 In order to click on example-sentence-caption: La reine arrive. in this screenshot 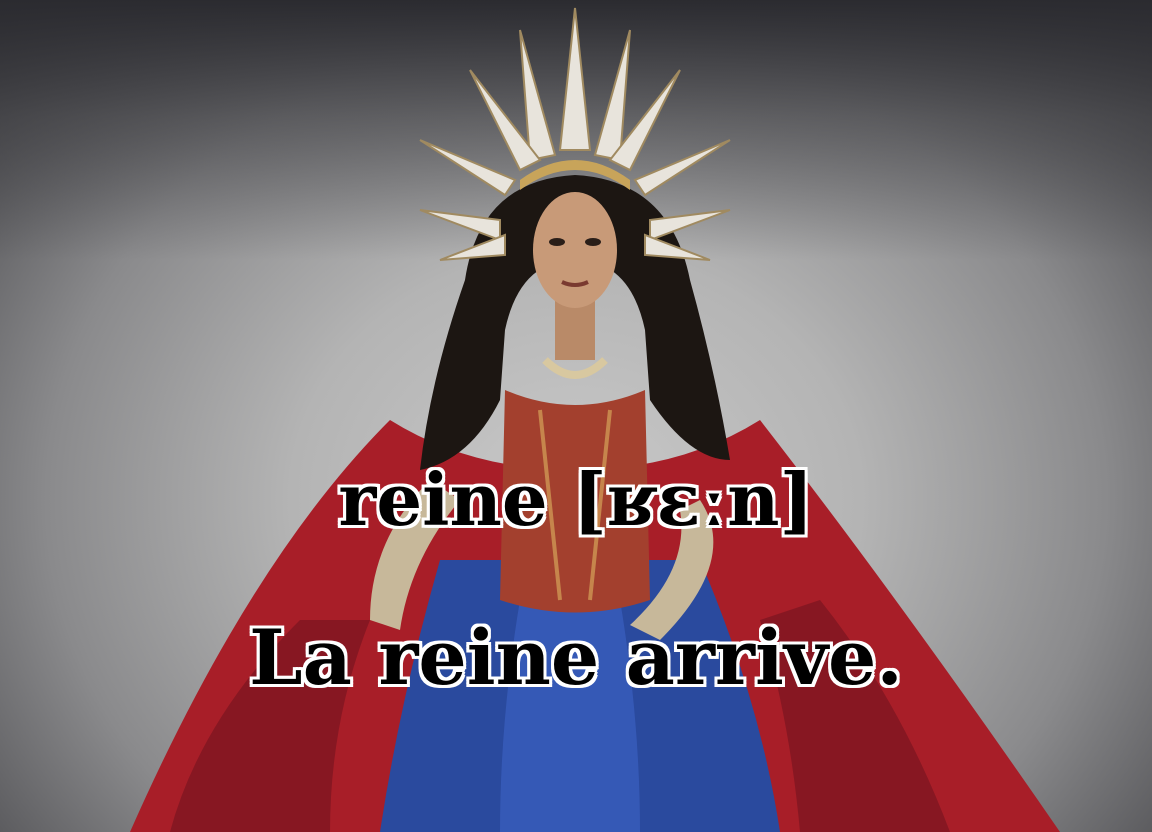, I will do `click(576, 657)`.